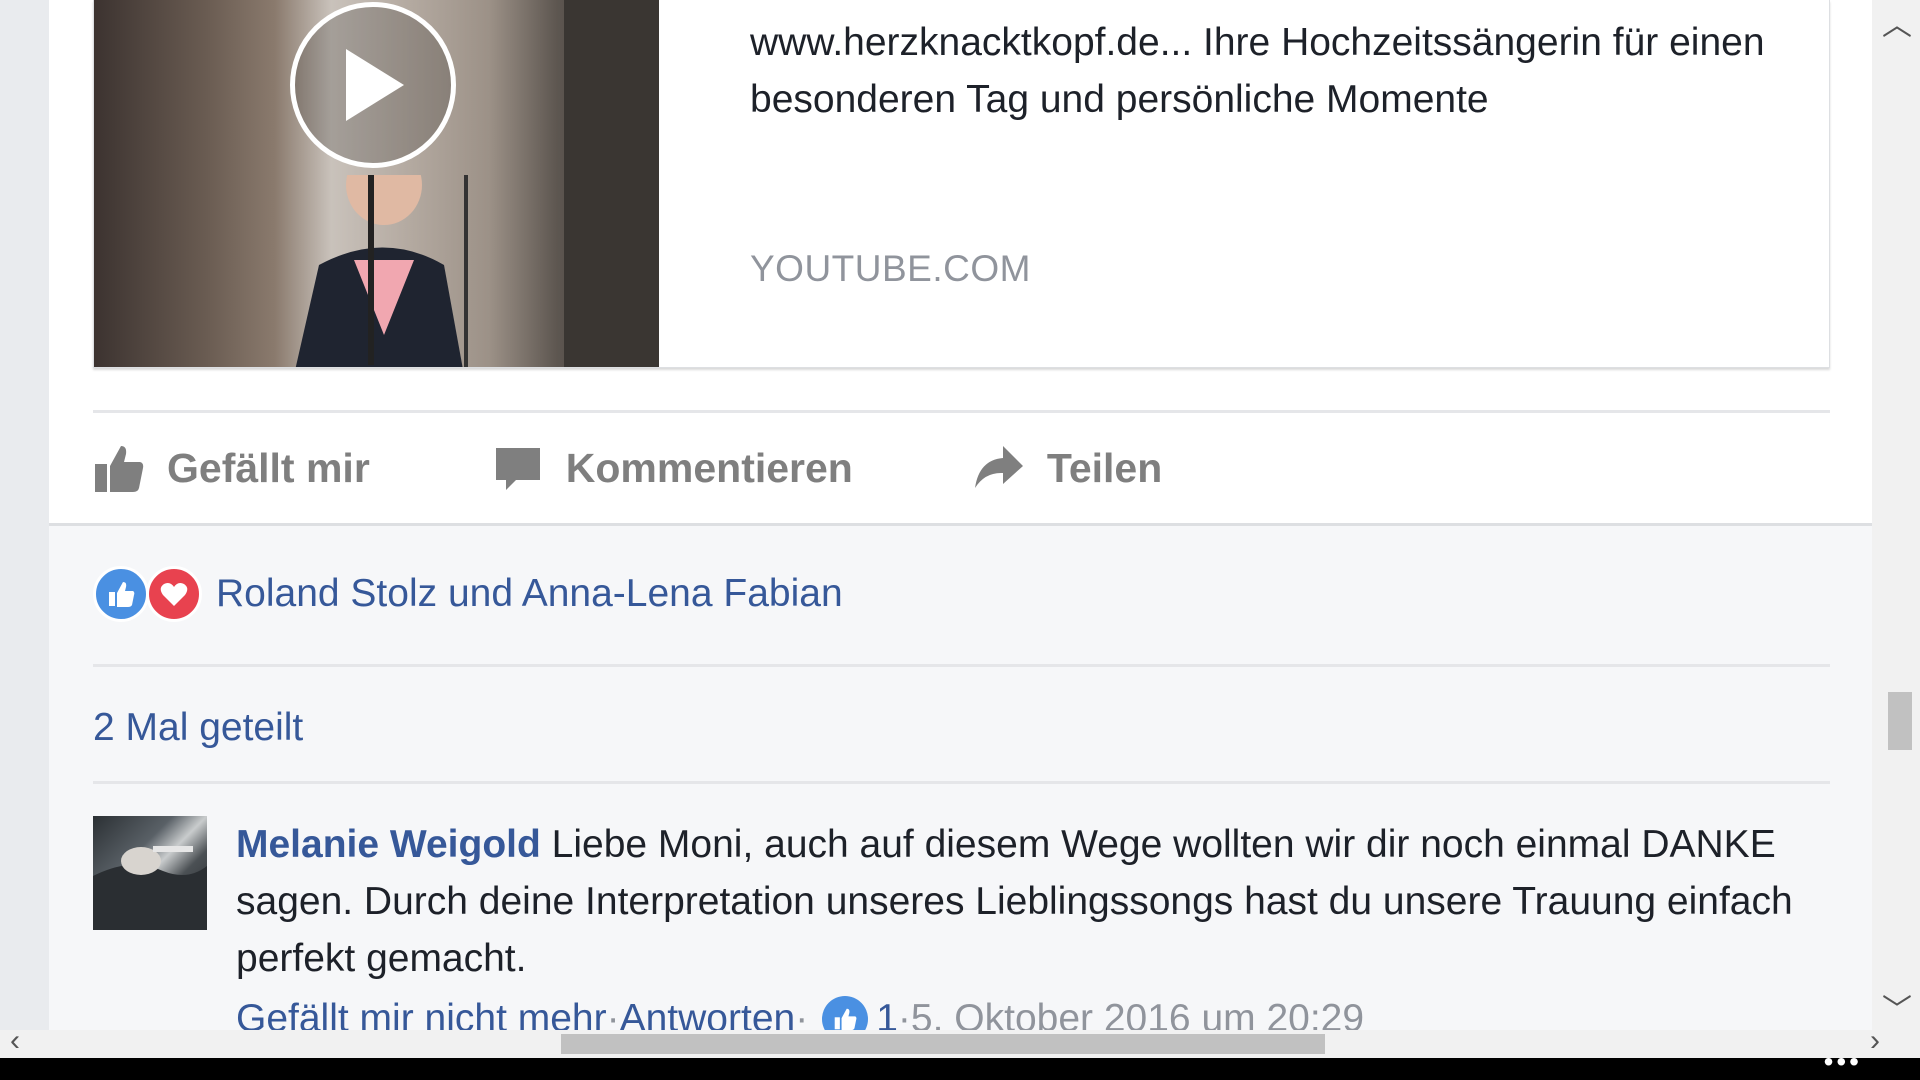 The width and height of the screenshot is (1920, 1080). What do you see at coordinates (708, 1013) in the screenshot?
I see `reply-link: Antworten` at bounding box center [708, 1013].